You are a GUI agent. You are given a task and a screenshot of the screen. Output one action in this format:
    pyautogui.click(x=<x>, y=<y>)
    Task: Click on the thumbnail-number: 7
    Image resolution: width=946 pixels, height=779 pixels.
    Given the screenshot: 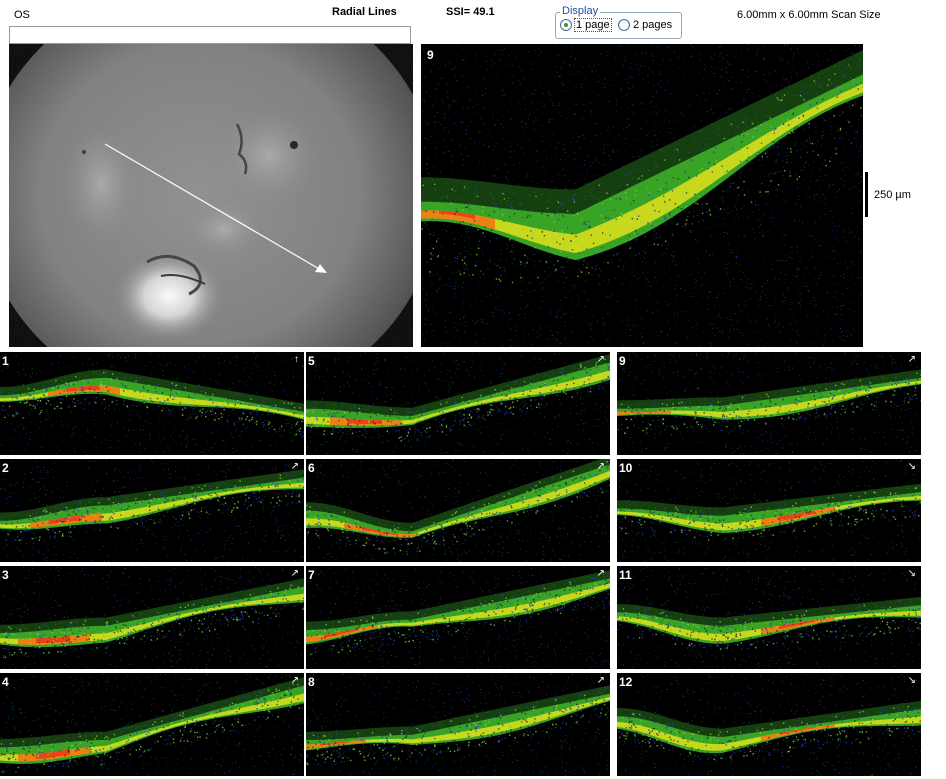 What is the action you would take?
    pyautogui.click(x=311, y=575)
    